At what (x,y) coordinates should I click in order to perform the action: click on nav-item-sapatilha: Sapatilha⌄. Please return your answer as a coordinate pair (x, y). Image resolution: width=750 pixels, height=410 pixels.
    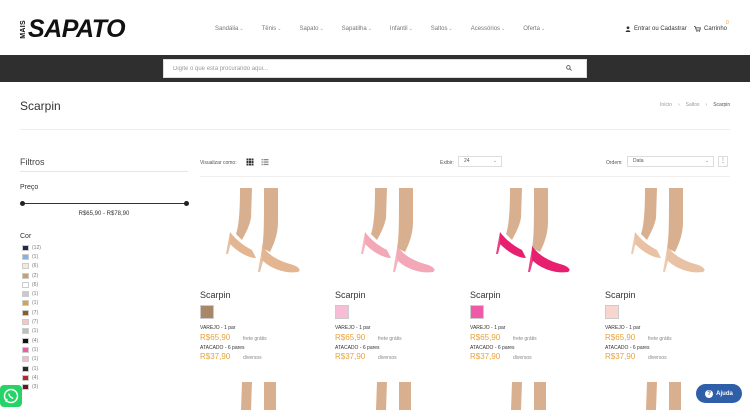
    Looking at the image, I should click on (357, 29).